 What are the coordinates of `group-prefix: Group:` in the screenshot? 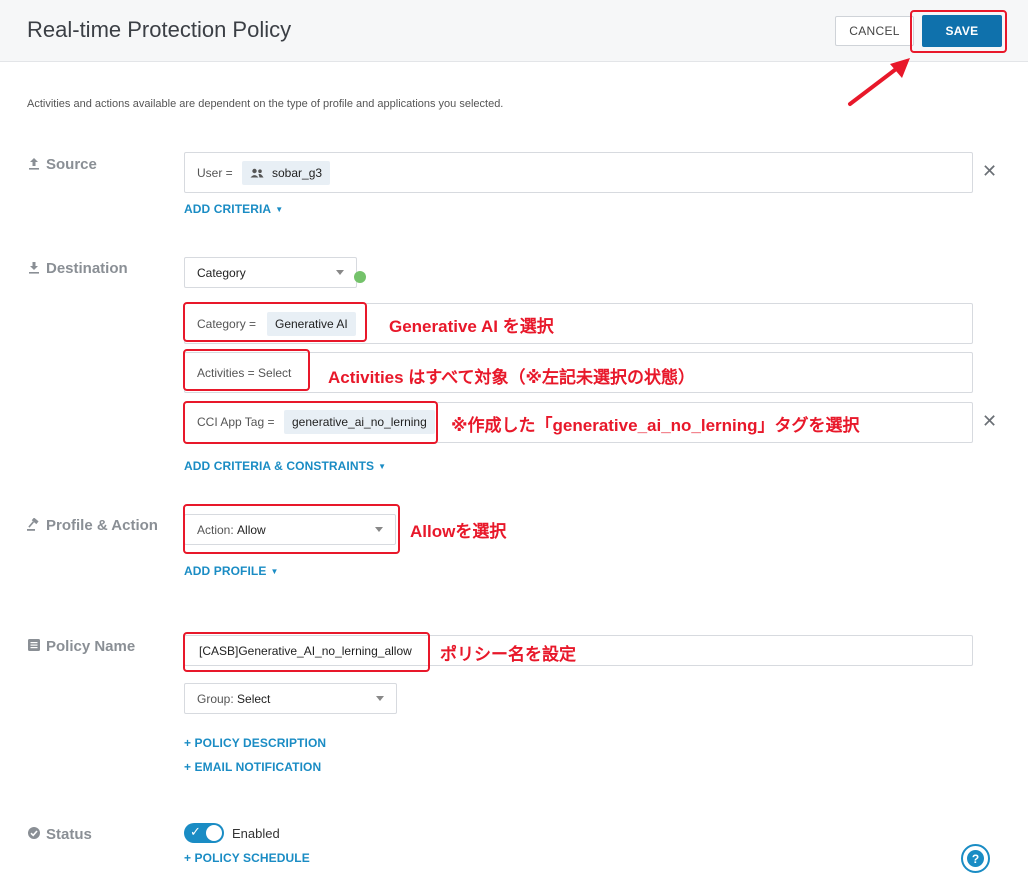 It's located at (215, 698).